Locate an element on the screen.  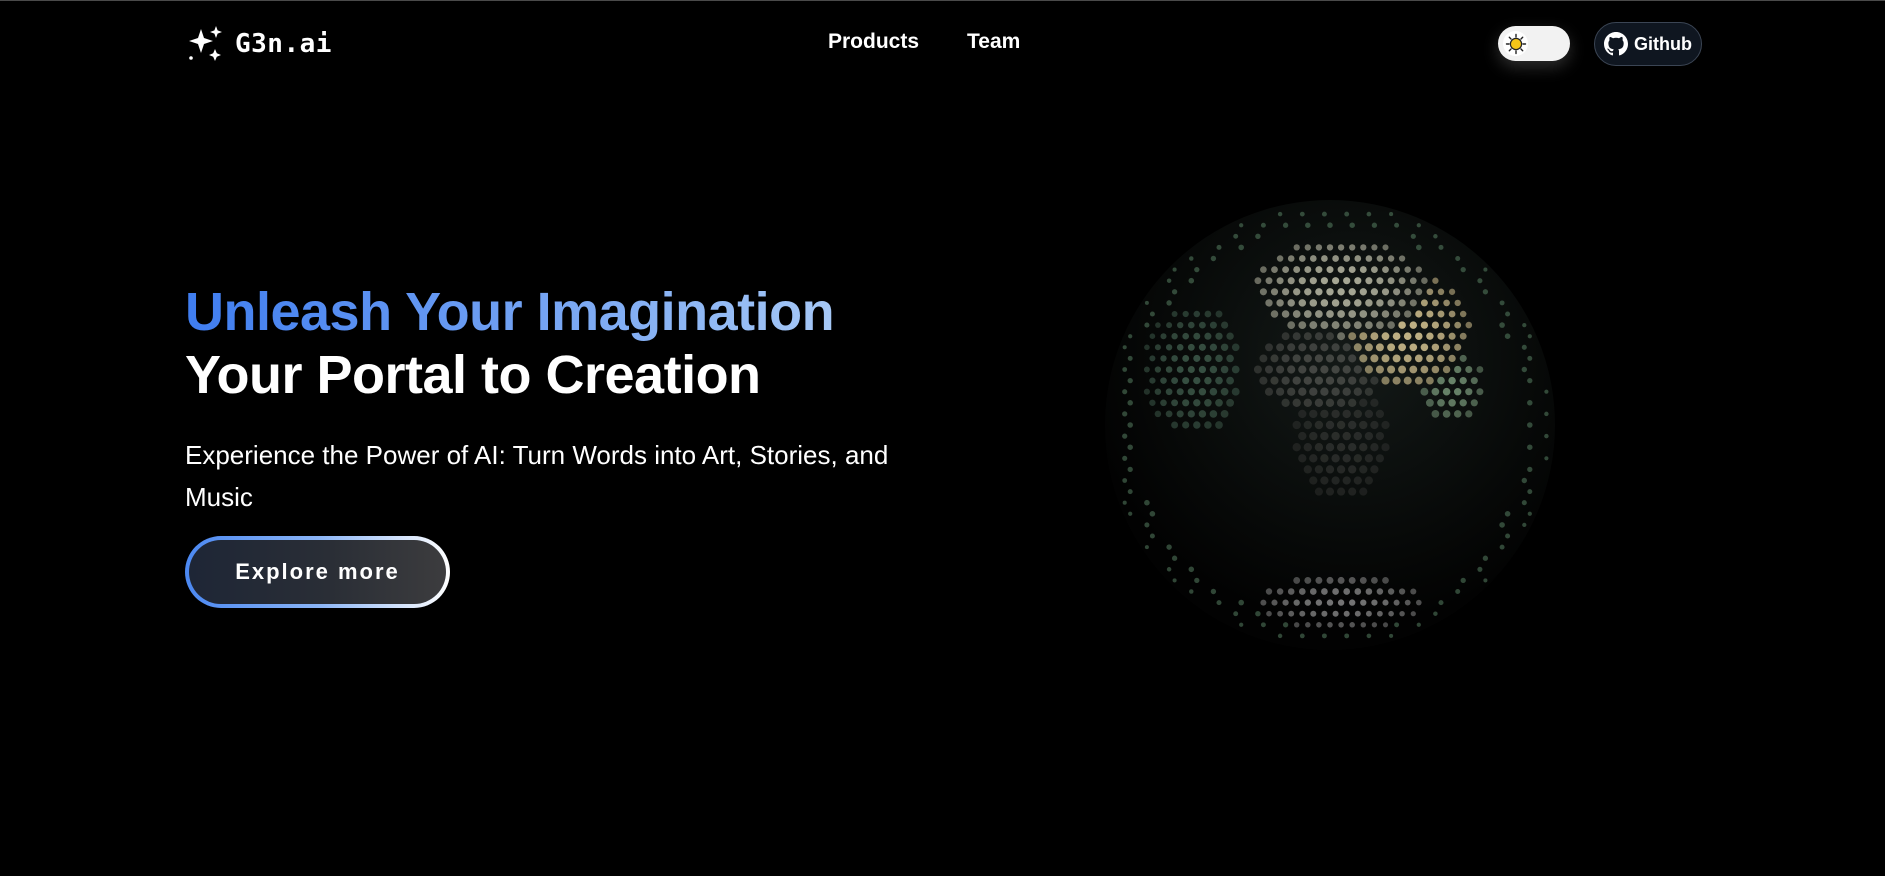
theme-toggle is located at coordinates (1534, 43).